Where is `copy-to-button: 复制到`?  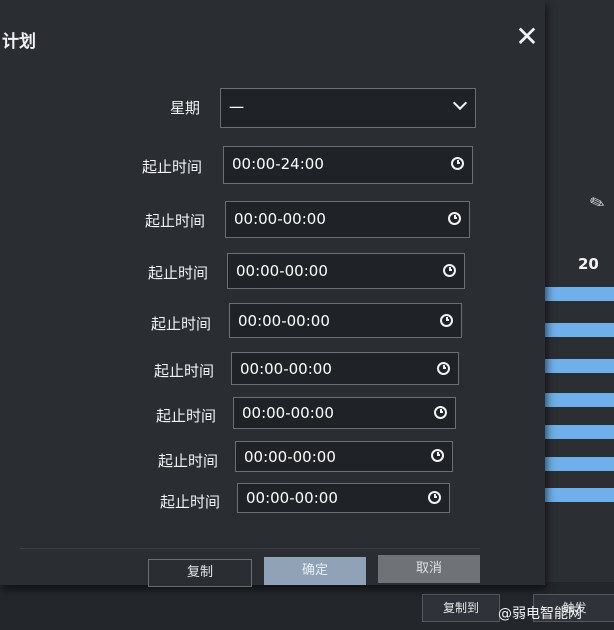
copy-to-button: 复制到 is located at coordinates (461, 608).